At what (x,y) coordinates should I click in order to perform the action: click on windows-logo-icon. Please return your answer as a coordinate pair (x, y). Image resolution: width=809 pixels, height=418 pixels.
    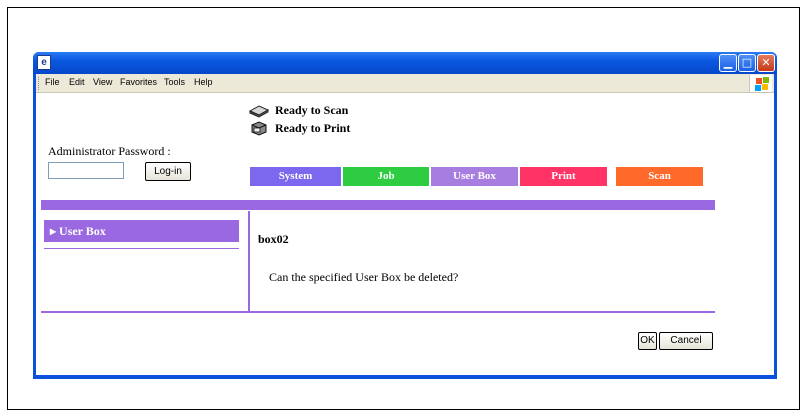
    Looking at the image, I should click on (760, 83).